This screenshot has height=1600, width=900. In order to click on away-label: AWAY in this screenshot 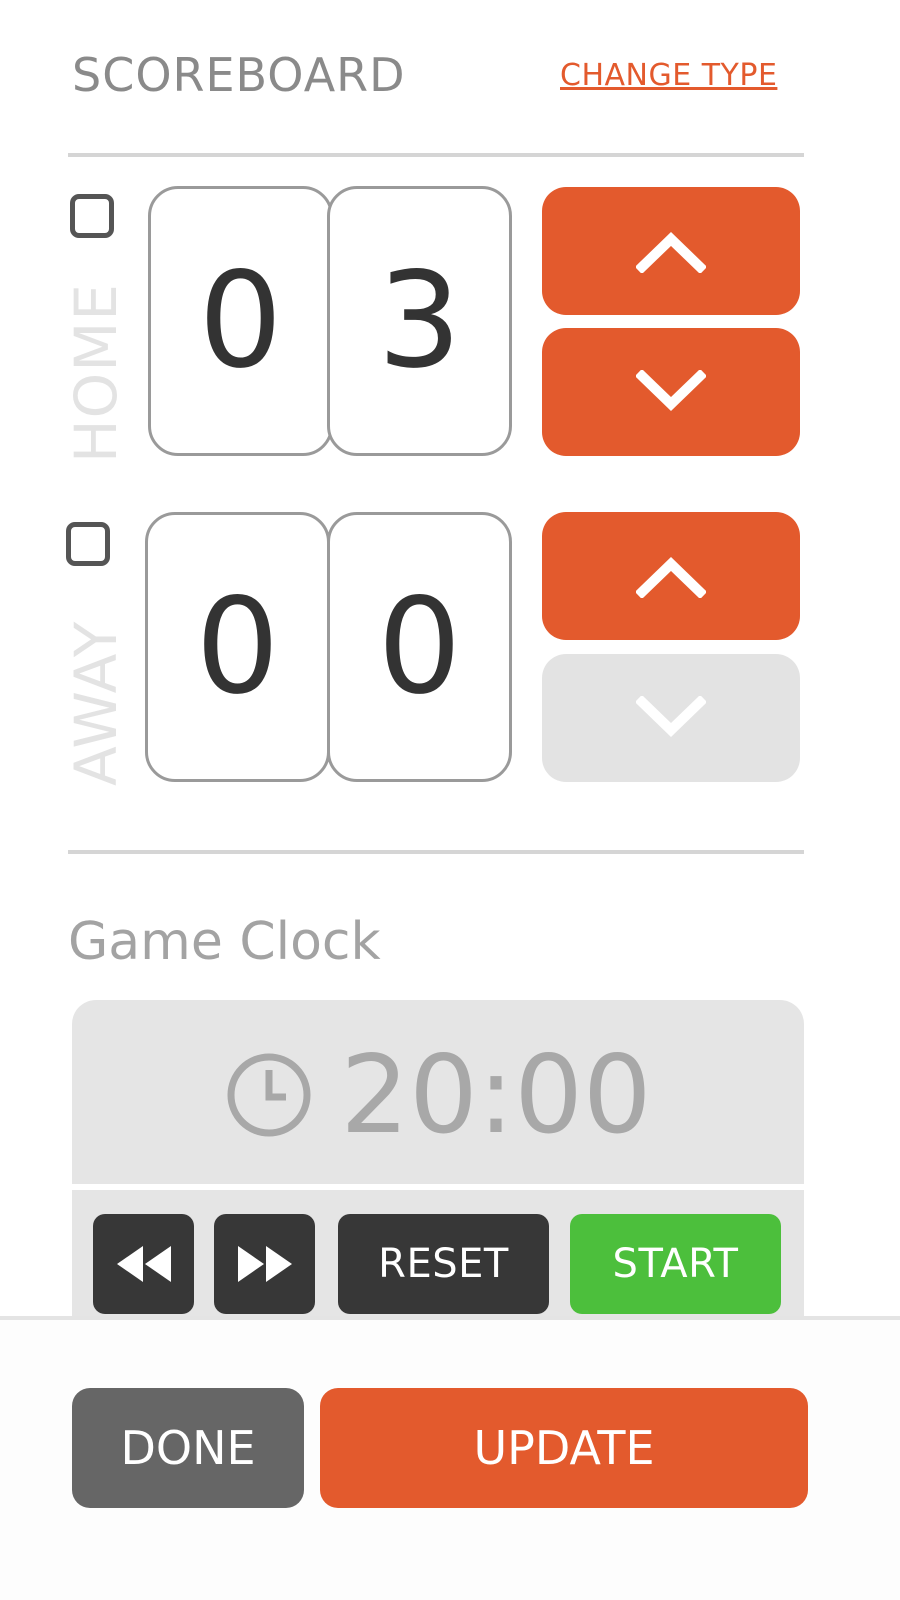, I will do `click(96, 703)`.